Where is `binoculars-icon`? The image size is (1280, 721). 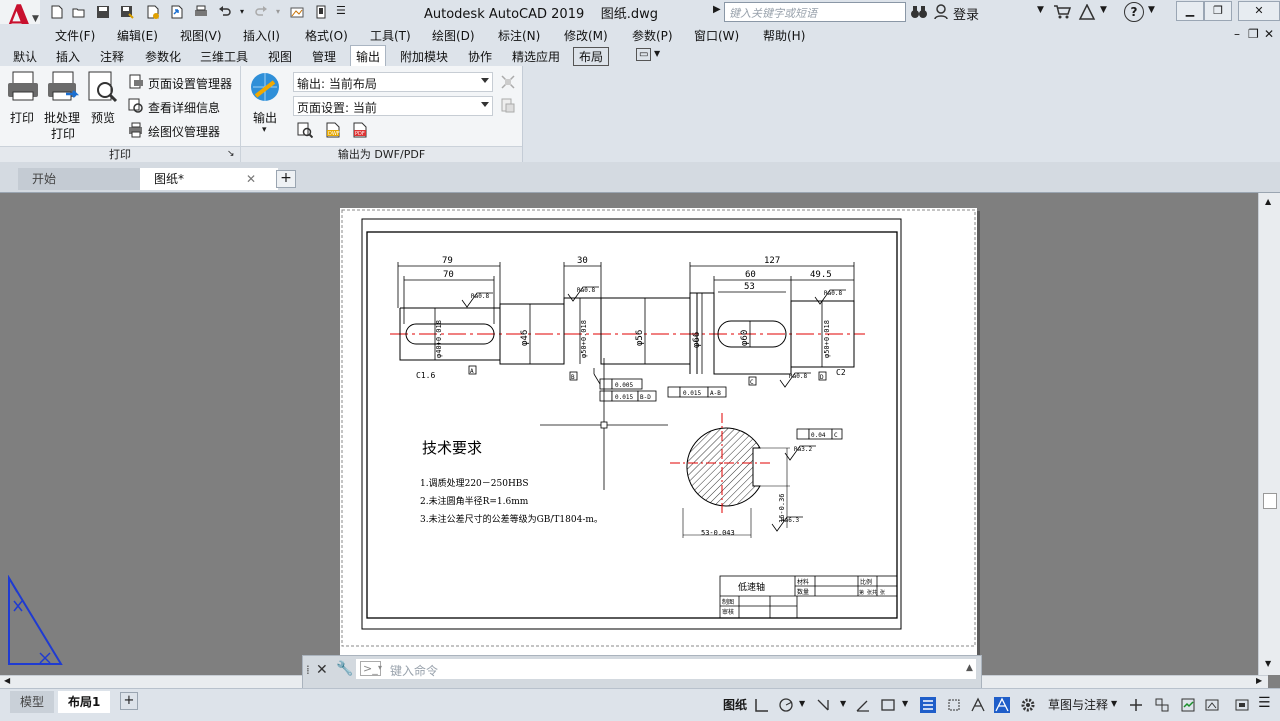 binoculars-icon is located at coordinates (919, 12).